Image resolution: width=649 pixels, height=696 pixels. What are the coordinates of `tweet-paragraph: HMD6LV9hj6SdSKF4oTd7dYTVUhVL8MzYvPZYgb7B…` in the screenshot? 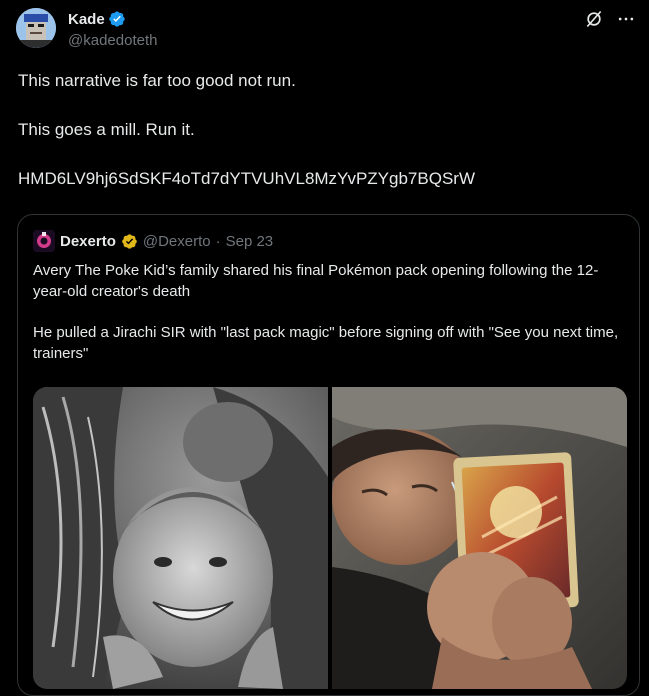 It's located at (246, 178).